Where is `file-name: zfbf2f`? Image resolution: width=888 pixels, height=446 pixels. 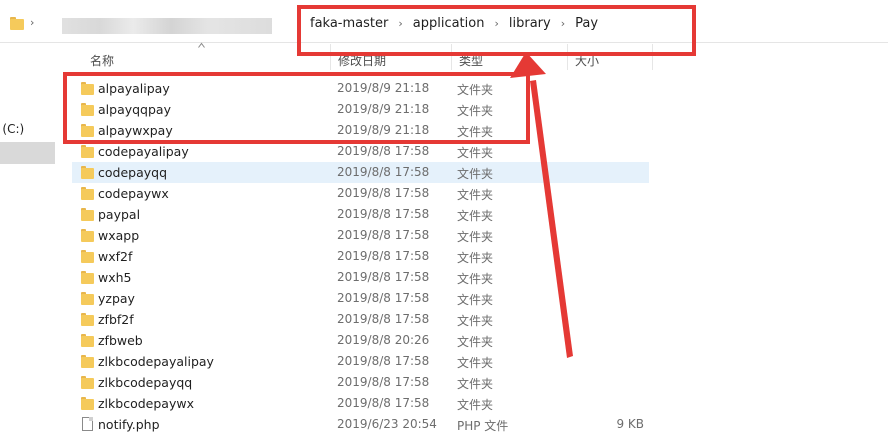 file-name: zfbf2f is located at coordinates (116, 319).